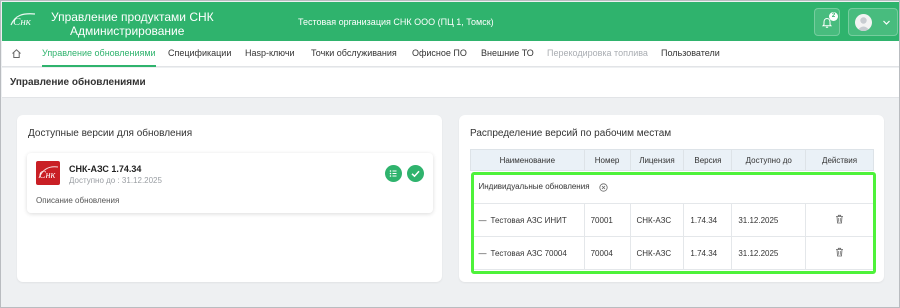 The width and height of the screenshot is (900, 308). Describe the element at coordinates (115, 180) in the screenshot. I see `version-available-until: Доступно до : 31.12.2025` at that location.